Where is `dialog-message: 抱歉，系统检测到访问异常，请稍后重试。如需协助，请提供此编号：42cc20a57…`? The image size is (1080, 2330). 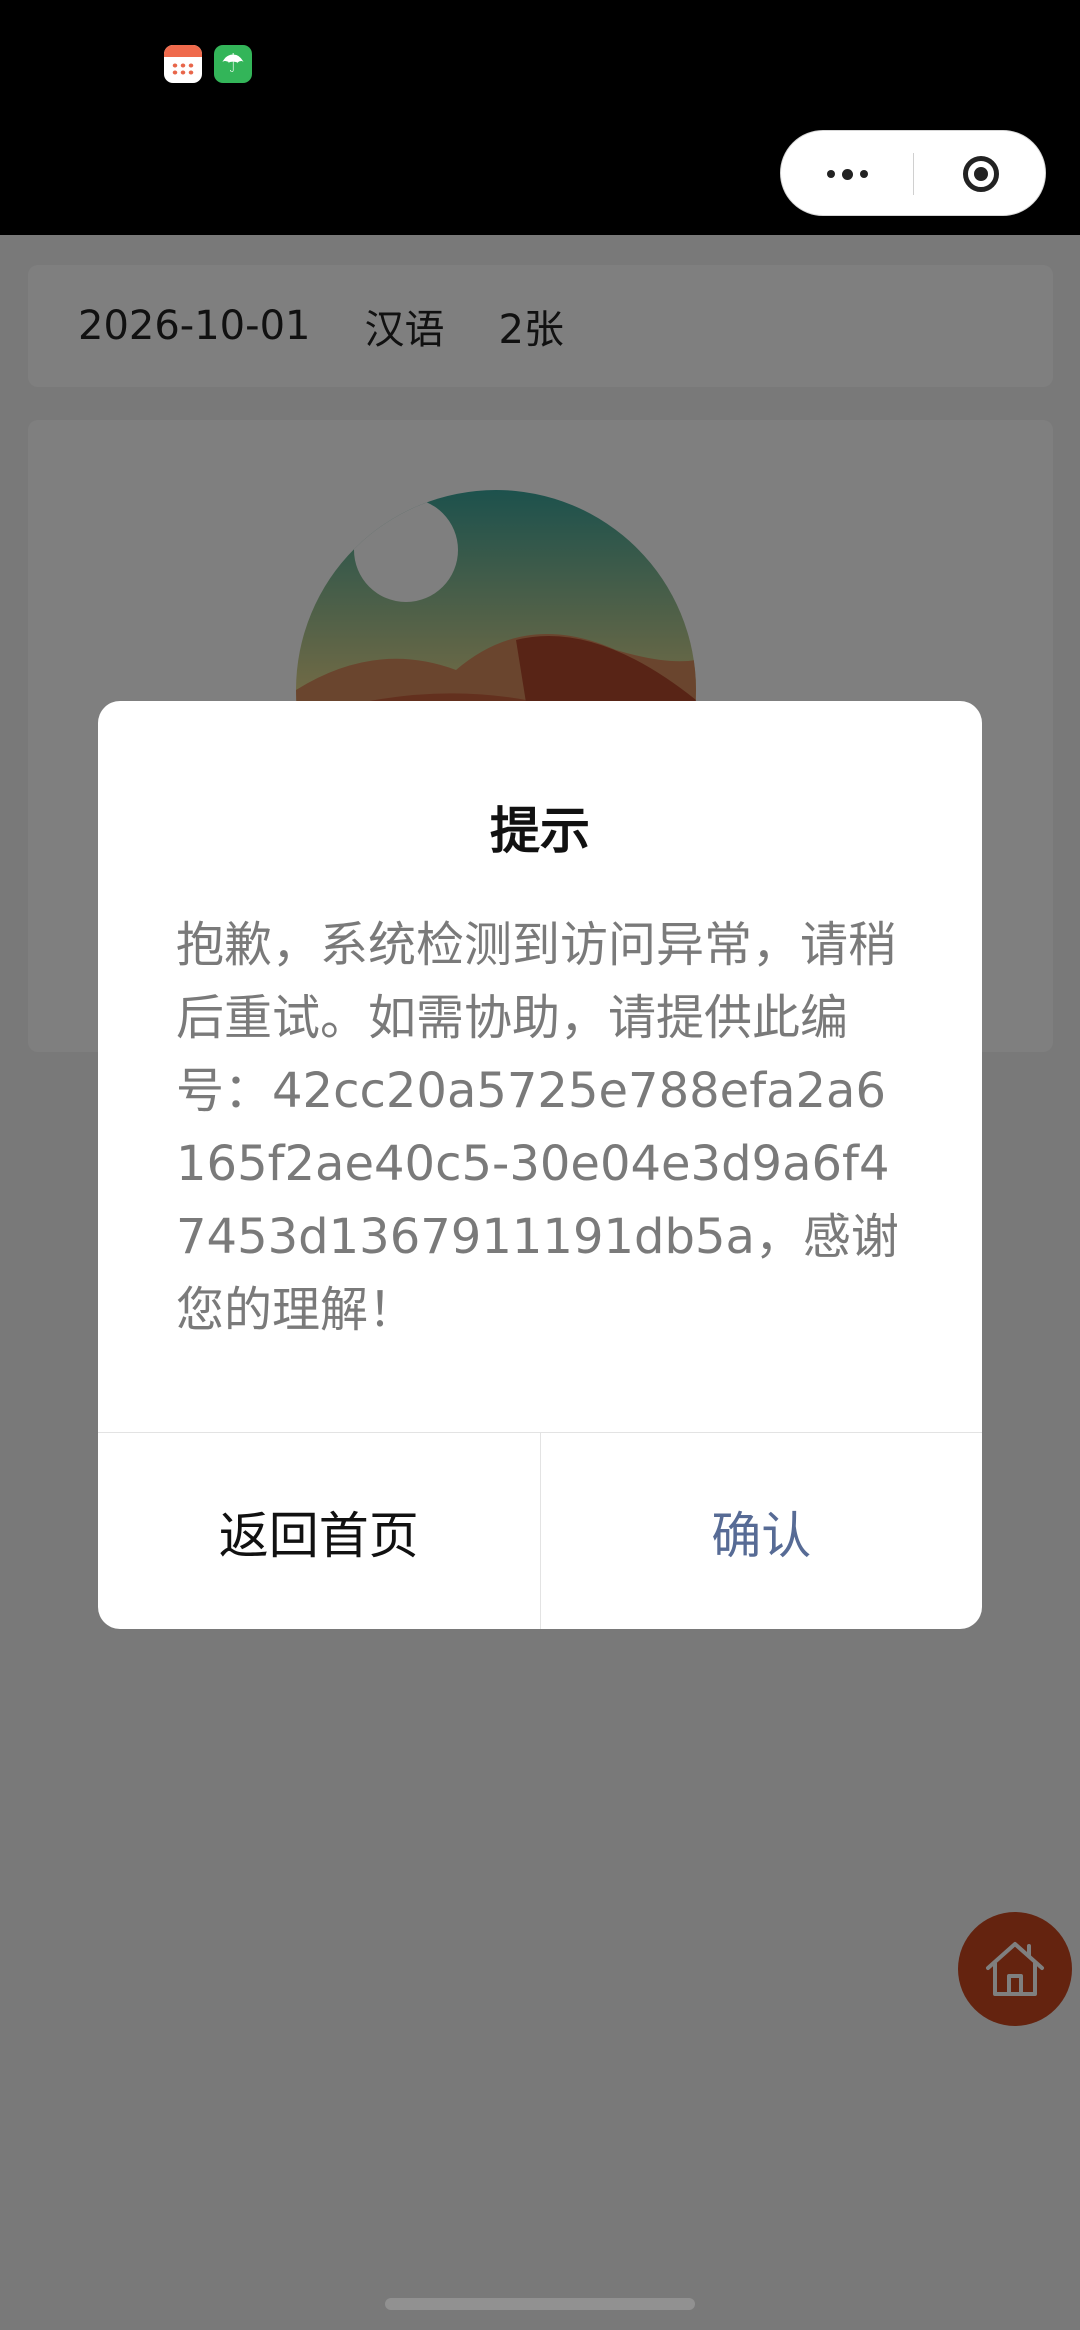 dialog-message: 抱歉，系统检测到访问异常，请稍后重试。如需协助，请提供此编号：42cc20a57… is located at coordinates (537, 1127).